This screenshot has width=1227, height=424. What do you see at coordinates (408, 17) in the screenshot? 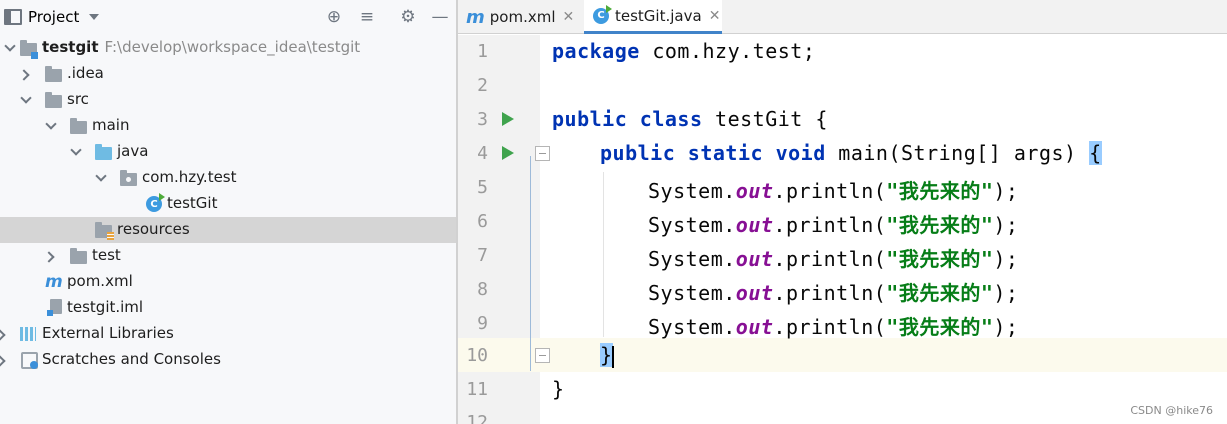
I see `gear-icon: ⚙` at bounding box center [408, 17].